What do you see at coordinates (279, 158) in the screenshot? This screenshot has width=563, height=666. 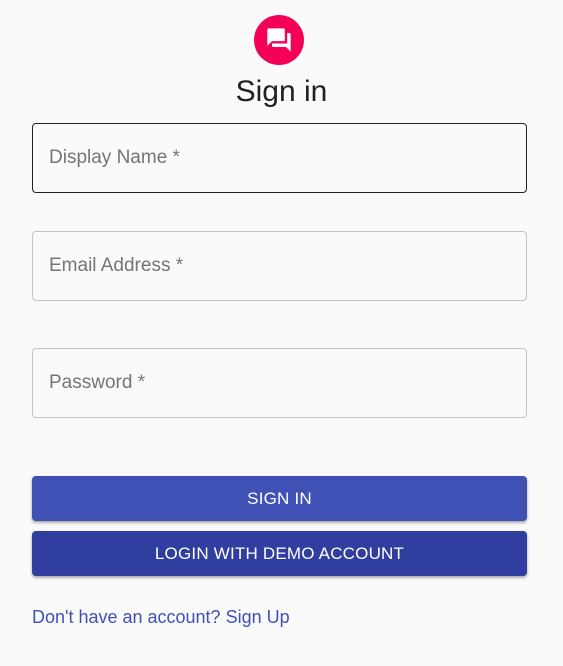 I see `display-name-field: Display Name *` at bounding box center [279, 158].